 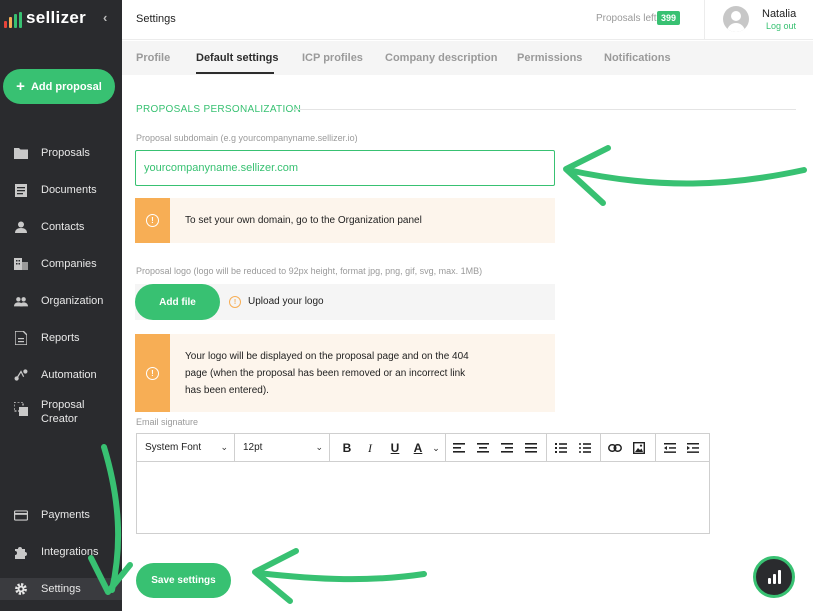 I want to click on report-icon, so click(x=21, y=338).